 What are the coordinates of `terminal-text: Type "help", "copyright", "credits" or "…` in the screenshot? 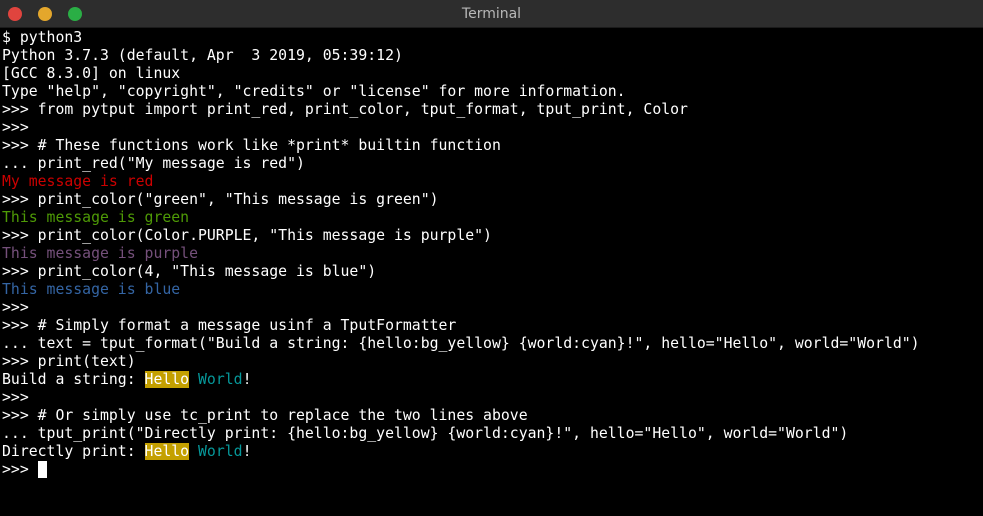 It's located at (314, 91).